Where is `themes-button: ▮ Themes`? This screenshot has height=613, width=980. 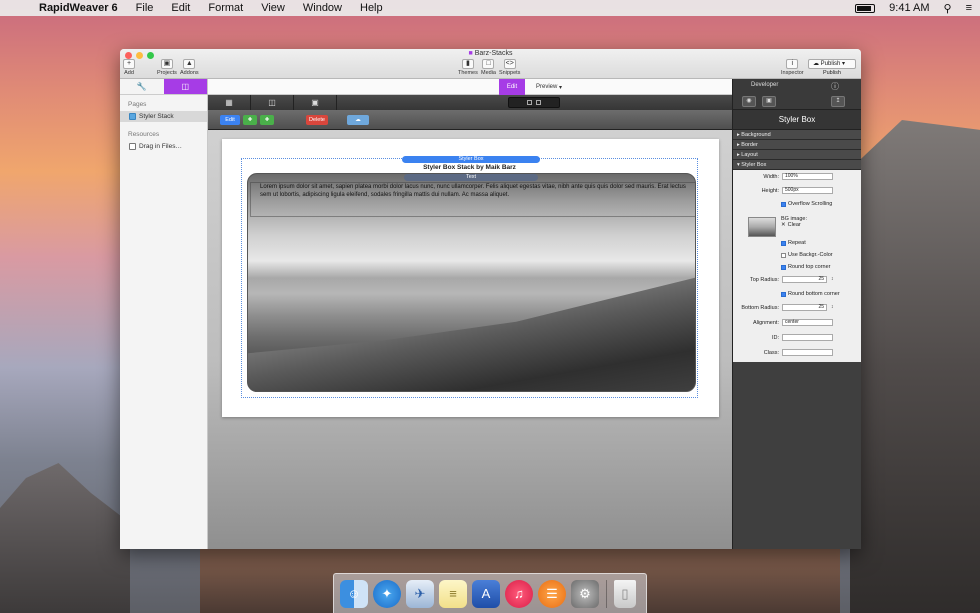 themes-button: ▮ Themes is located at coordinates (468, 67).